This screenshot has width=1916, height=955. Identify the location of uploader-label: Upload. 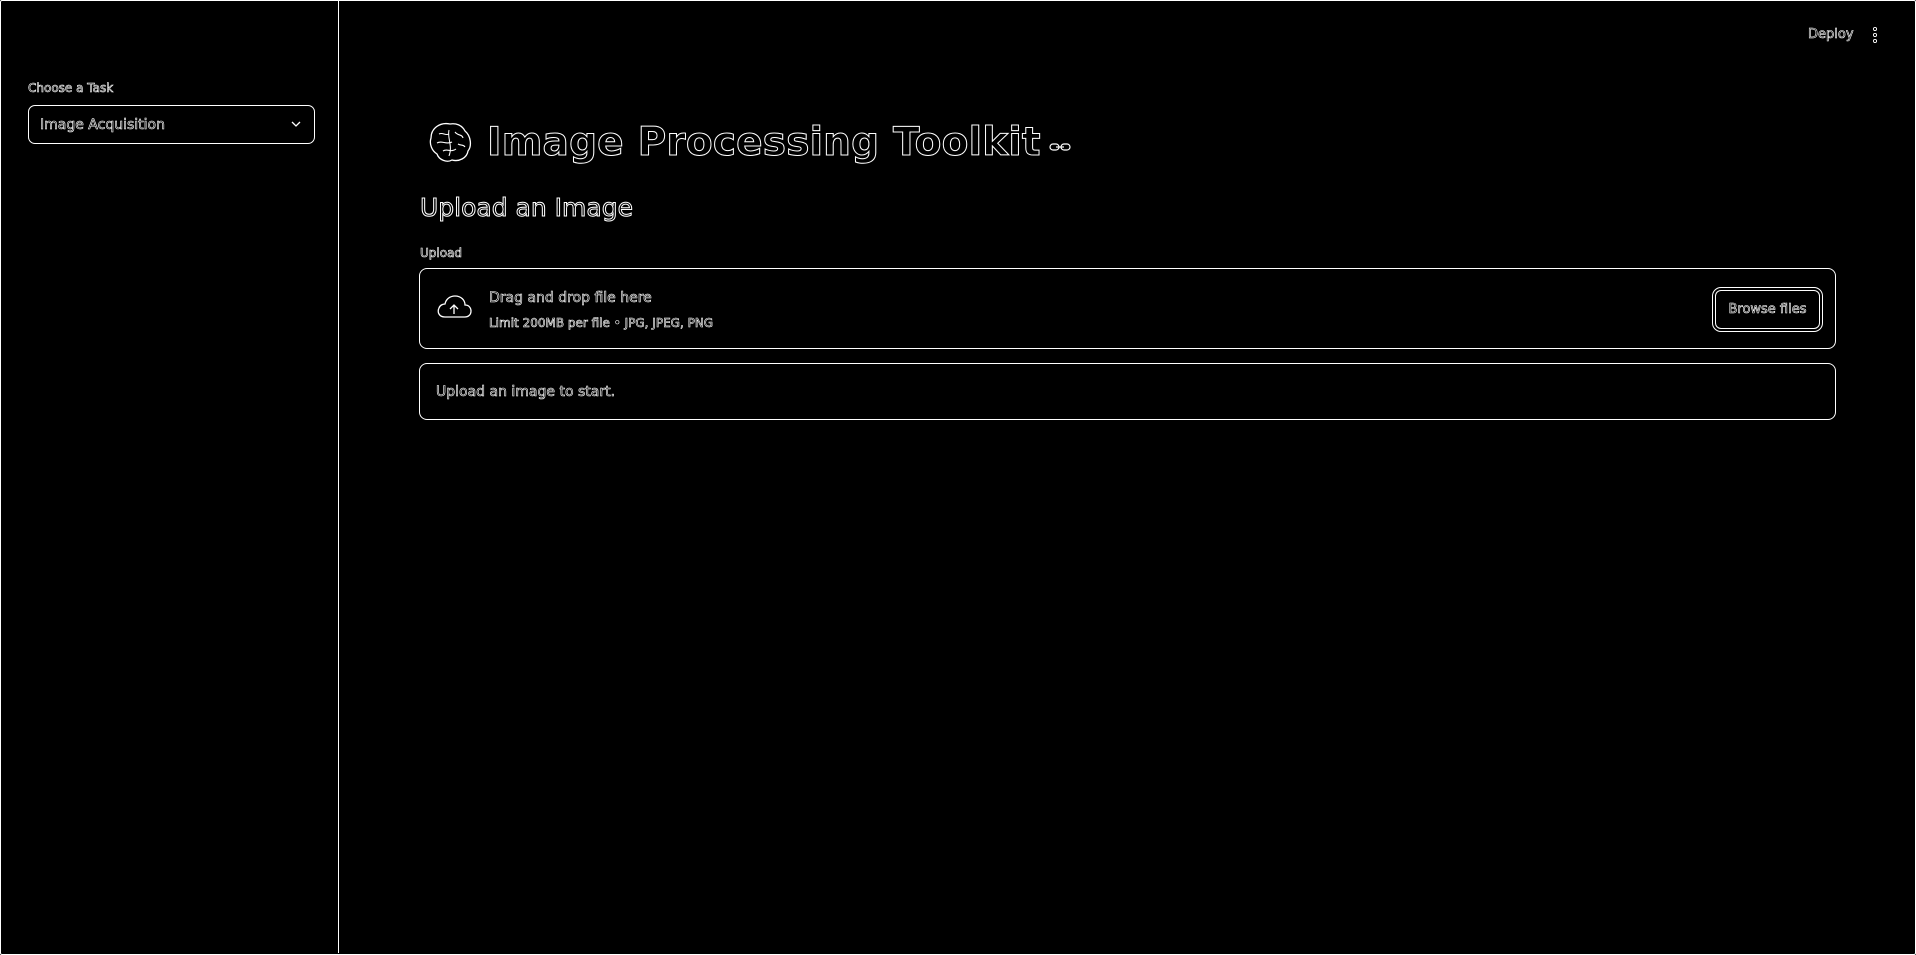
(441, 253).